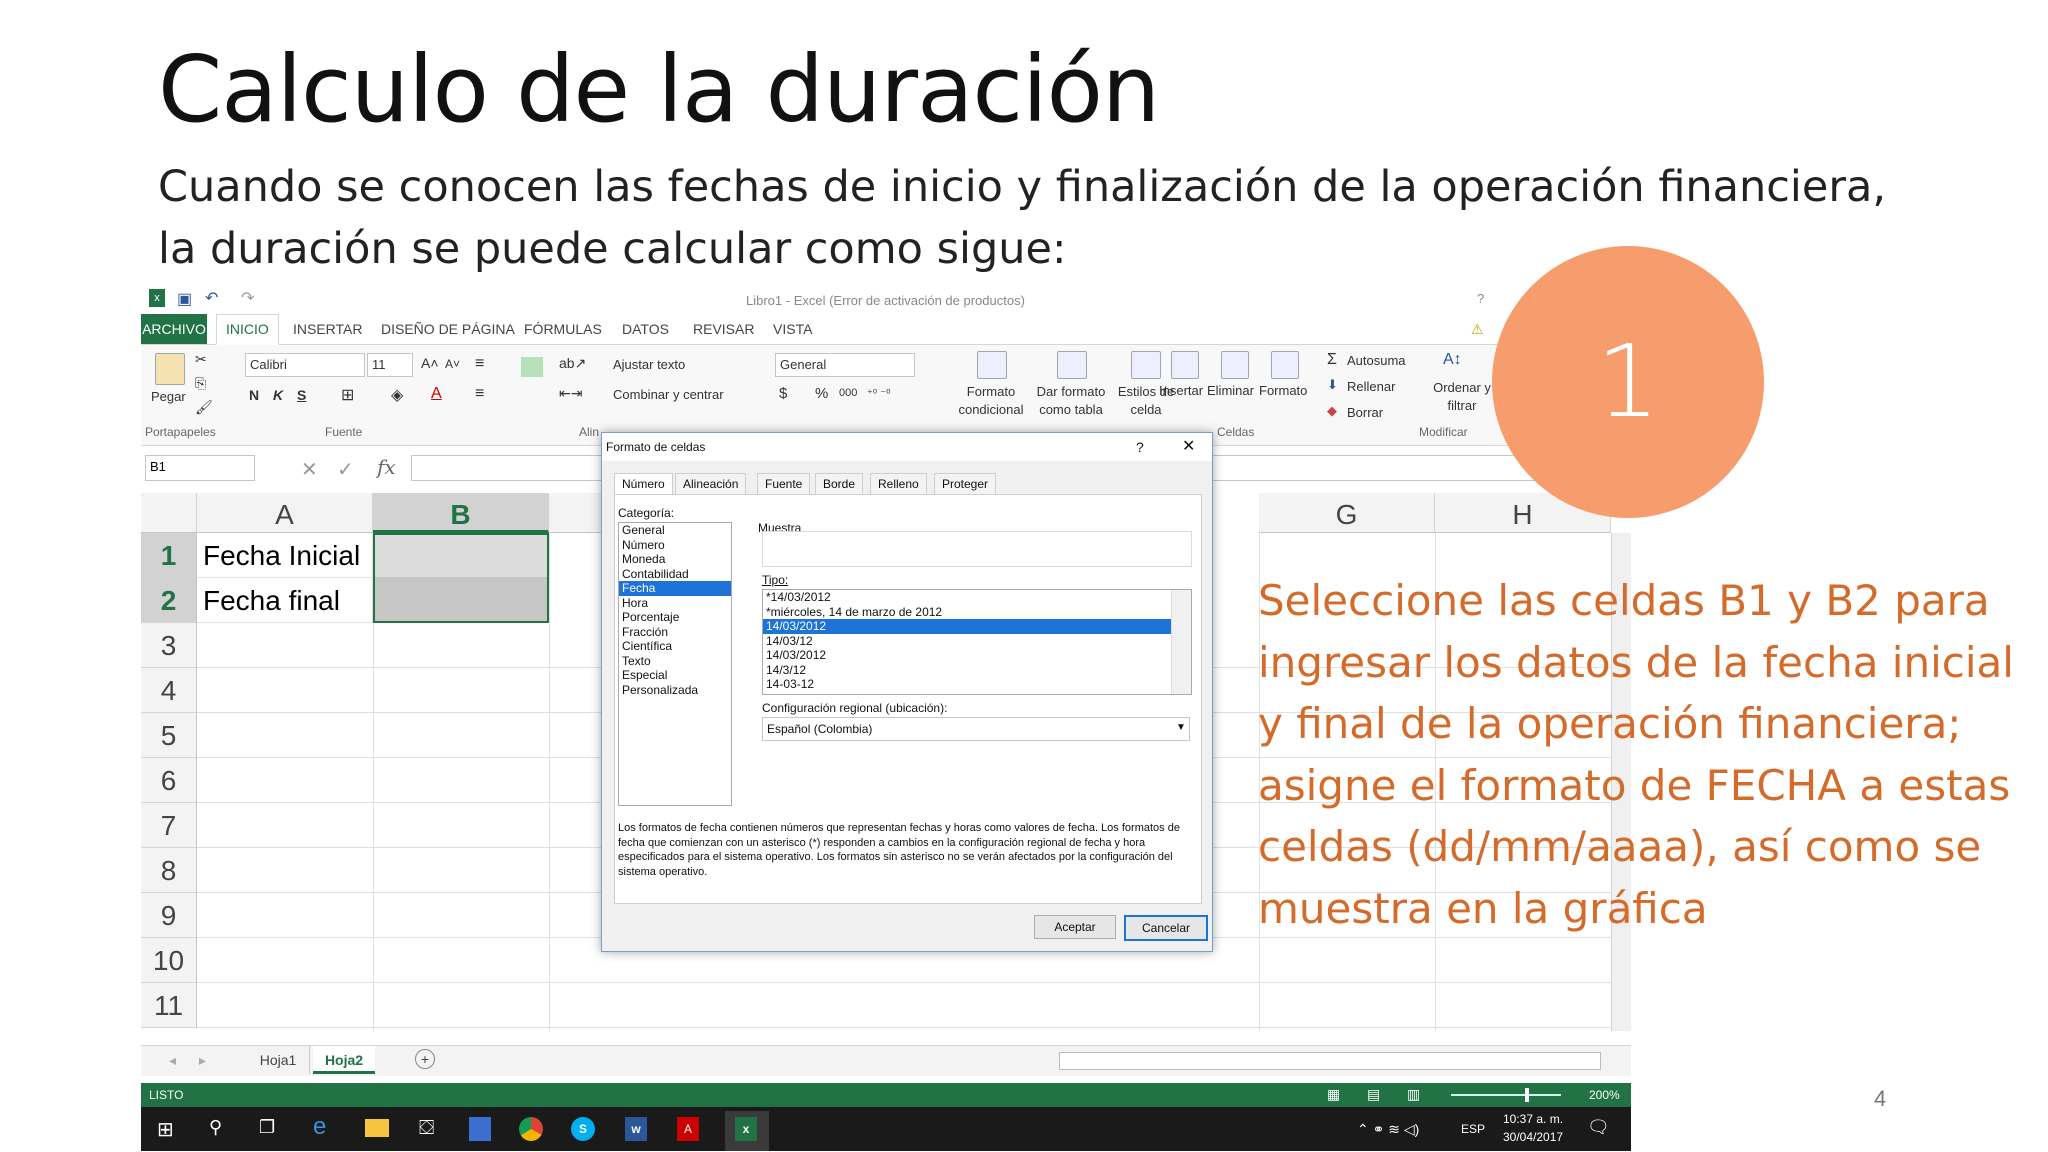 The image size is (2048, 1152). What do you see at coordinates (1376, 360) in the screenshot?
I see `autosum-button: Autosuma` at bounding box center [1376, 360].